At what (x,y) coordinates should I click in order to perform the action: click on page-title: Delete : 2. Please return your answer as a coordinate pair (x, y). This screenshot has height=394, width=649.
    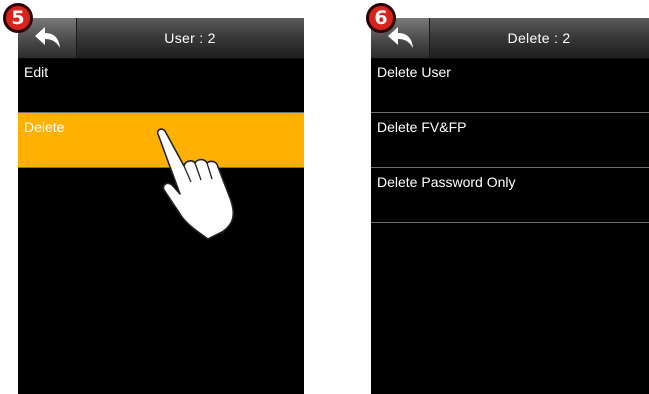
    Looking at the image, I should click on (539, 38).